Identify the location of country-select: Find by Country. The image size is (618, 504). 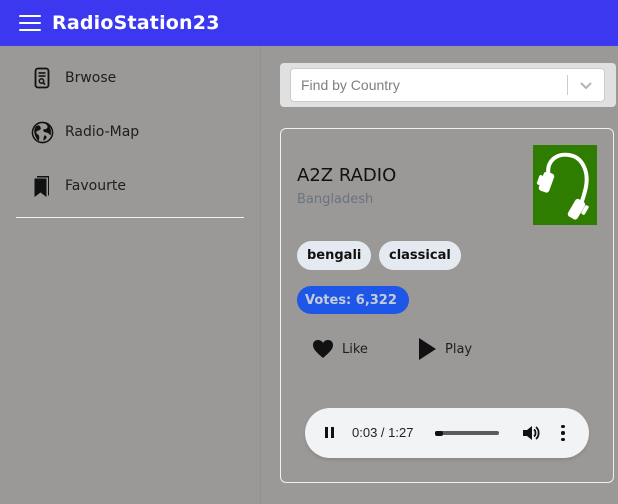
(447, 85).